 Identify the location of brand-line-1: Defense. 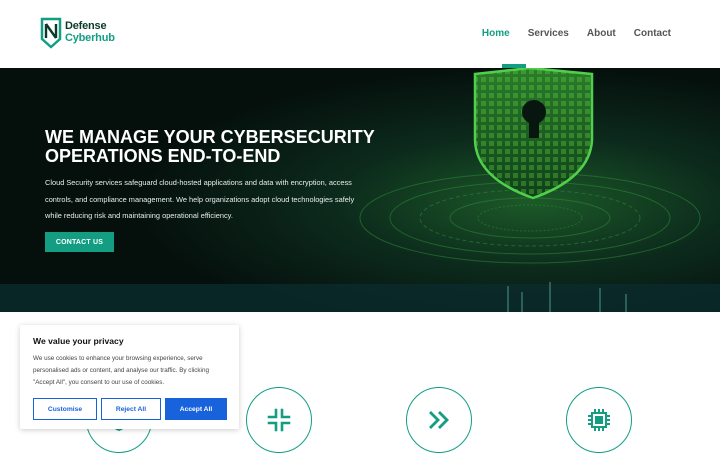
(86, 26).